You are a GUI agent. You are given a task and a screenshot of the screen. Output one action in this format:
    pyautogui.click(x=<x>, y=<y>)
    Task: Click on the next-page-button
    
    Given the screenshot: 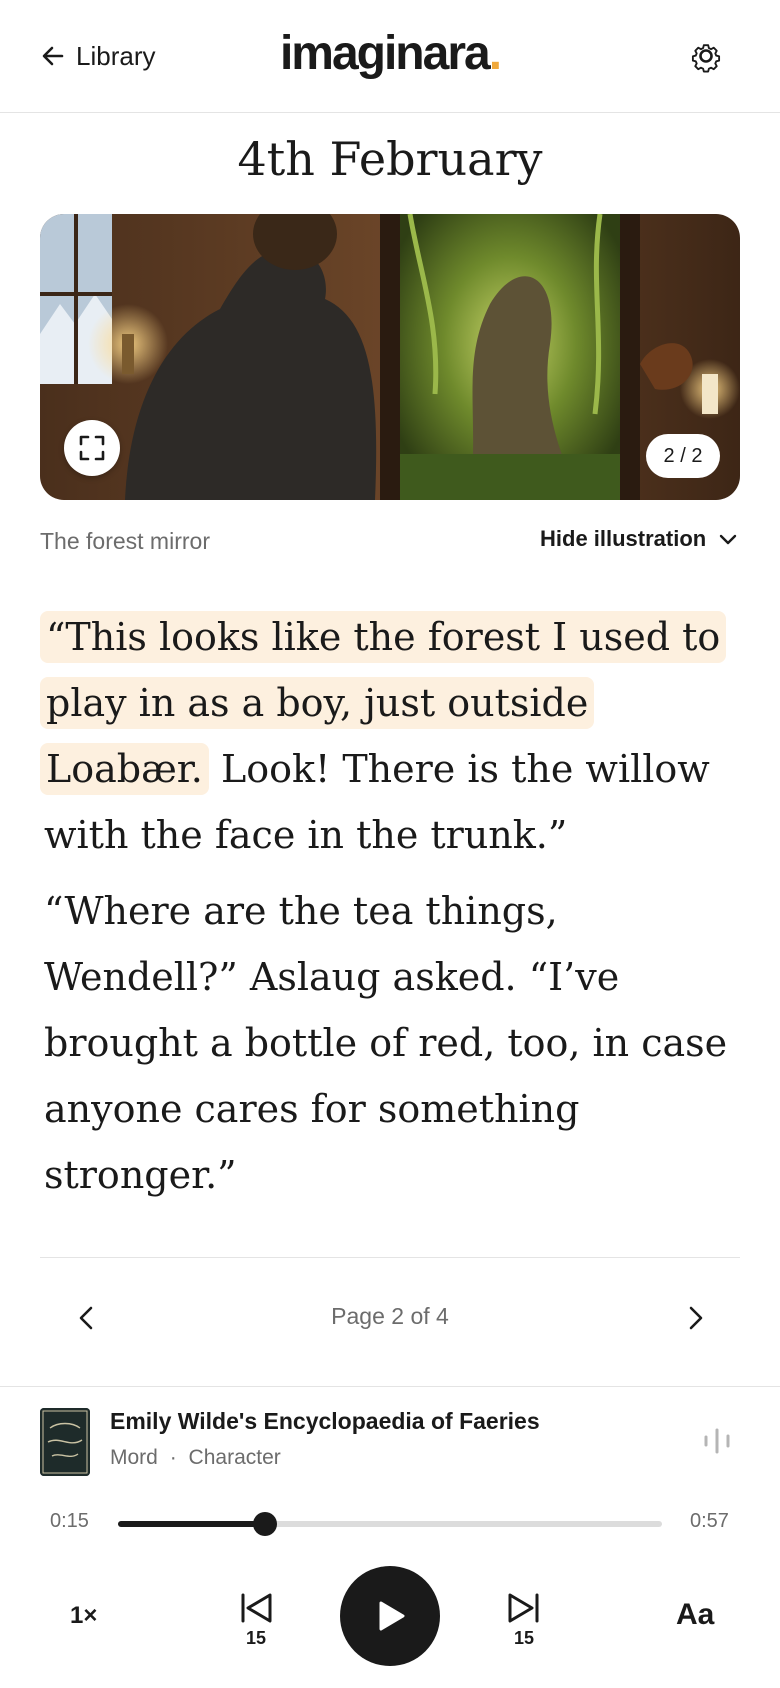 What is the action you would take?
    pyautogui.click(x=696, y=1318)
    